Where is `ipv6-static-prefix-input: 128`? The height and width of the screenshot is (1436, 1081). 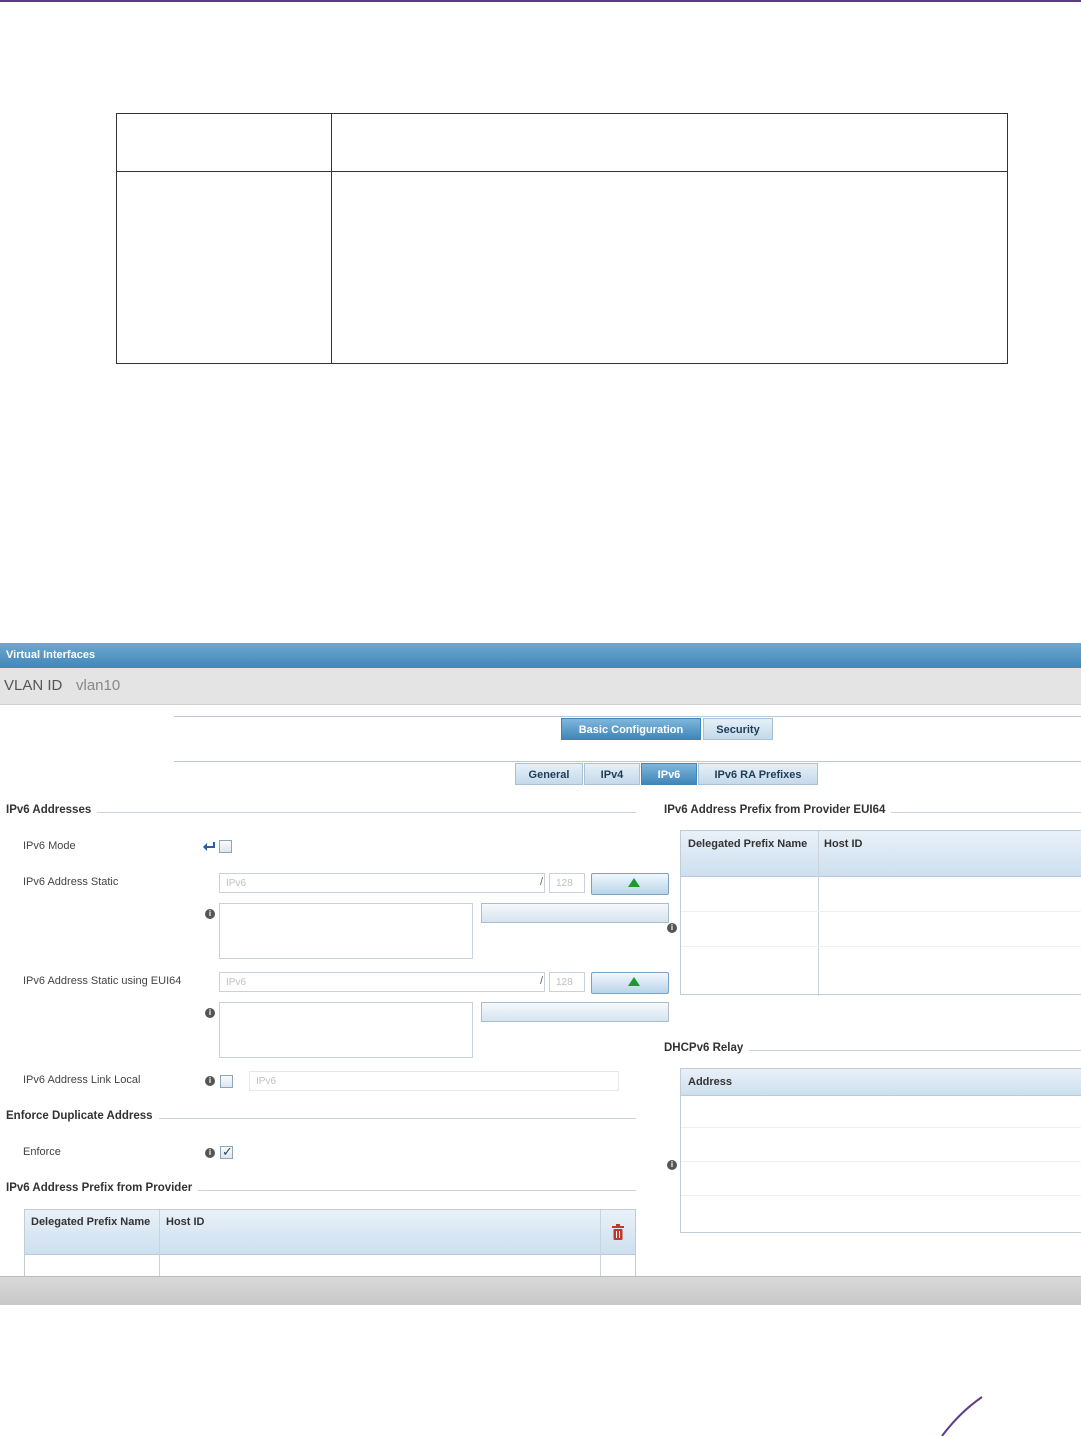 ipv6-static-prefix-input: 128 is located at coordinates (567, 883).